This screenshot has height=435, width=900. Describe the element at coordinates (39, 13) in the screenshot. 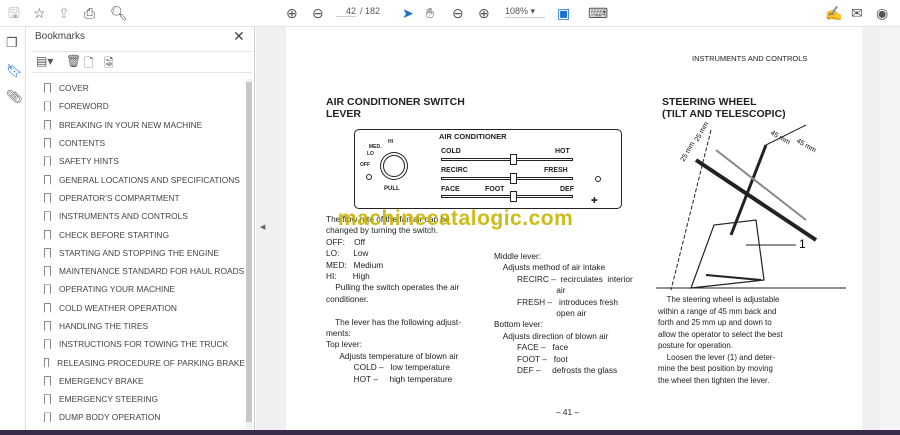

I see `bookmark-star-icon: ☆` at that location.